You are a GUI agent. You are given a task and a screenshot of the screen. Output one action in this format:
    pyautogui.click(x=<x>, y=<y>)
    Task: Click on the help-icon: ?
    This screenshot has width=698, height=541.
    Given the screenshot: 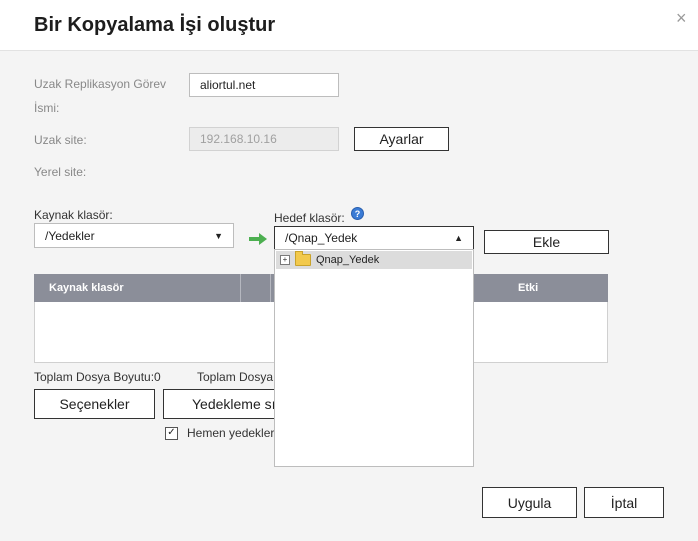 What is the action you would take?
    pyautogui.click(x=357, y=213)
    